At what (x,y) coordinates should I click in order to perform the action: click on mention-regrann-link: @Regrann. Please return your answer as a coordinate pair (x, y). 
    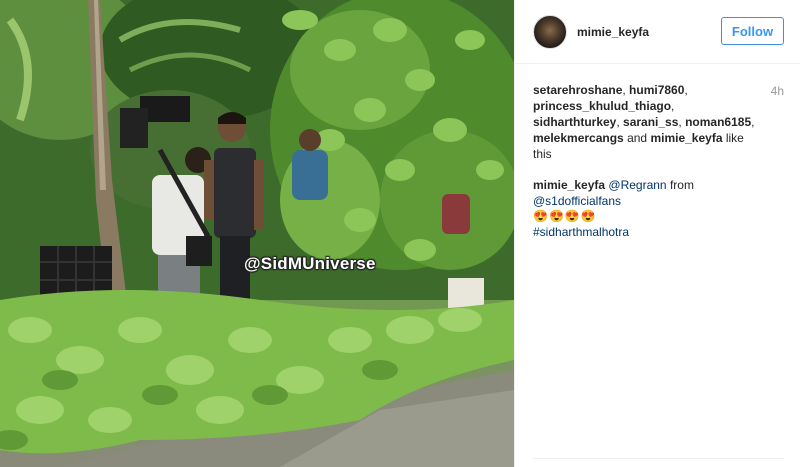
    Looking at the image, I should click on (637, 185).